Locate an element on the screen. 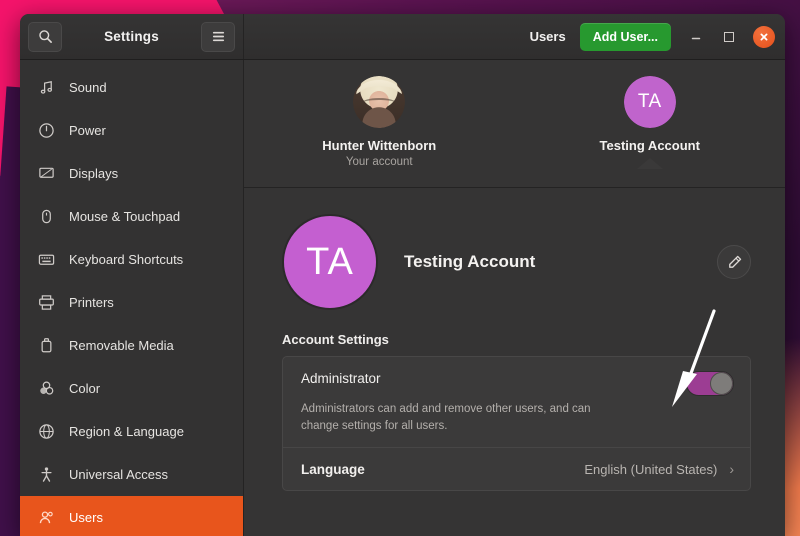 Image resolution: width=800 pixels, height=536 pixels. user-card-hunter-wittenborn: Hunter Wittenborn Your account is located at coordinates (379, 122).